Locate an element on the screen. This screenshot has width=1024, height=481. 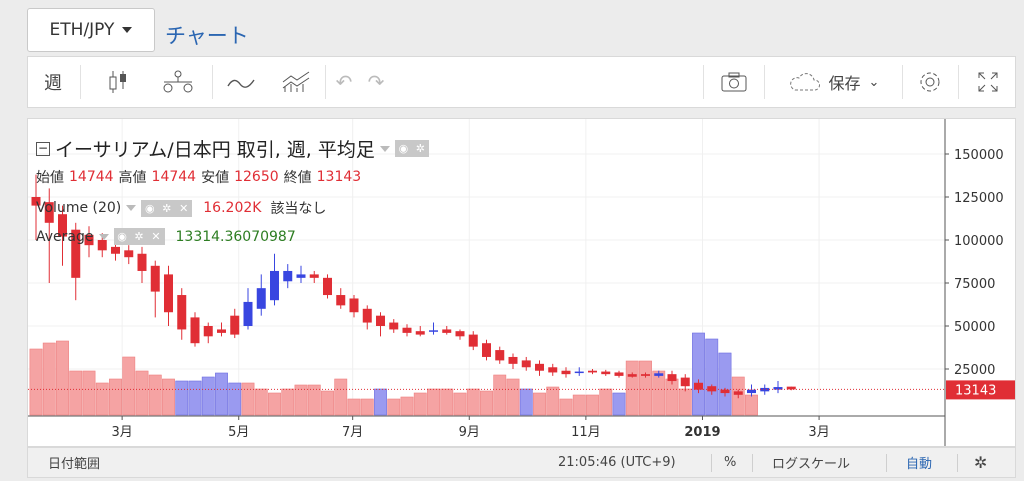
x-tick-label: 3月 is located at coordinates (818, 432).